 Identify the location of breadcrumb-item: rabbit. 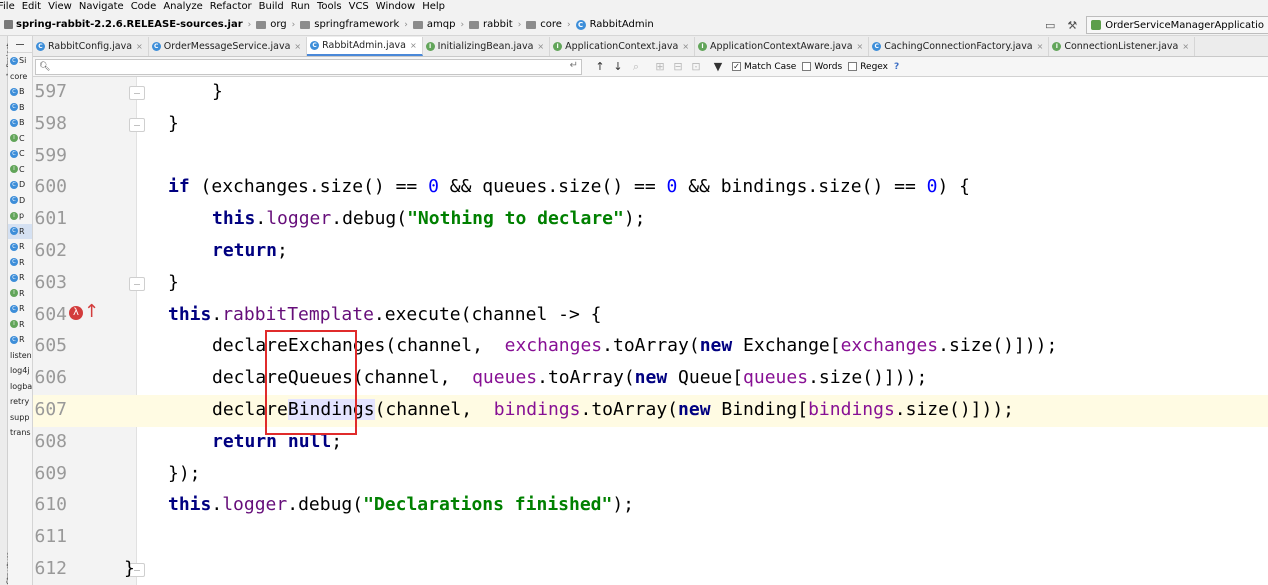
(491, 24).